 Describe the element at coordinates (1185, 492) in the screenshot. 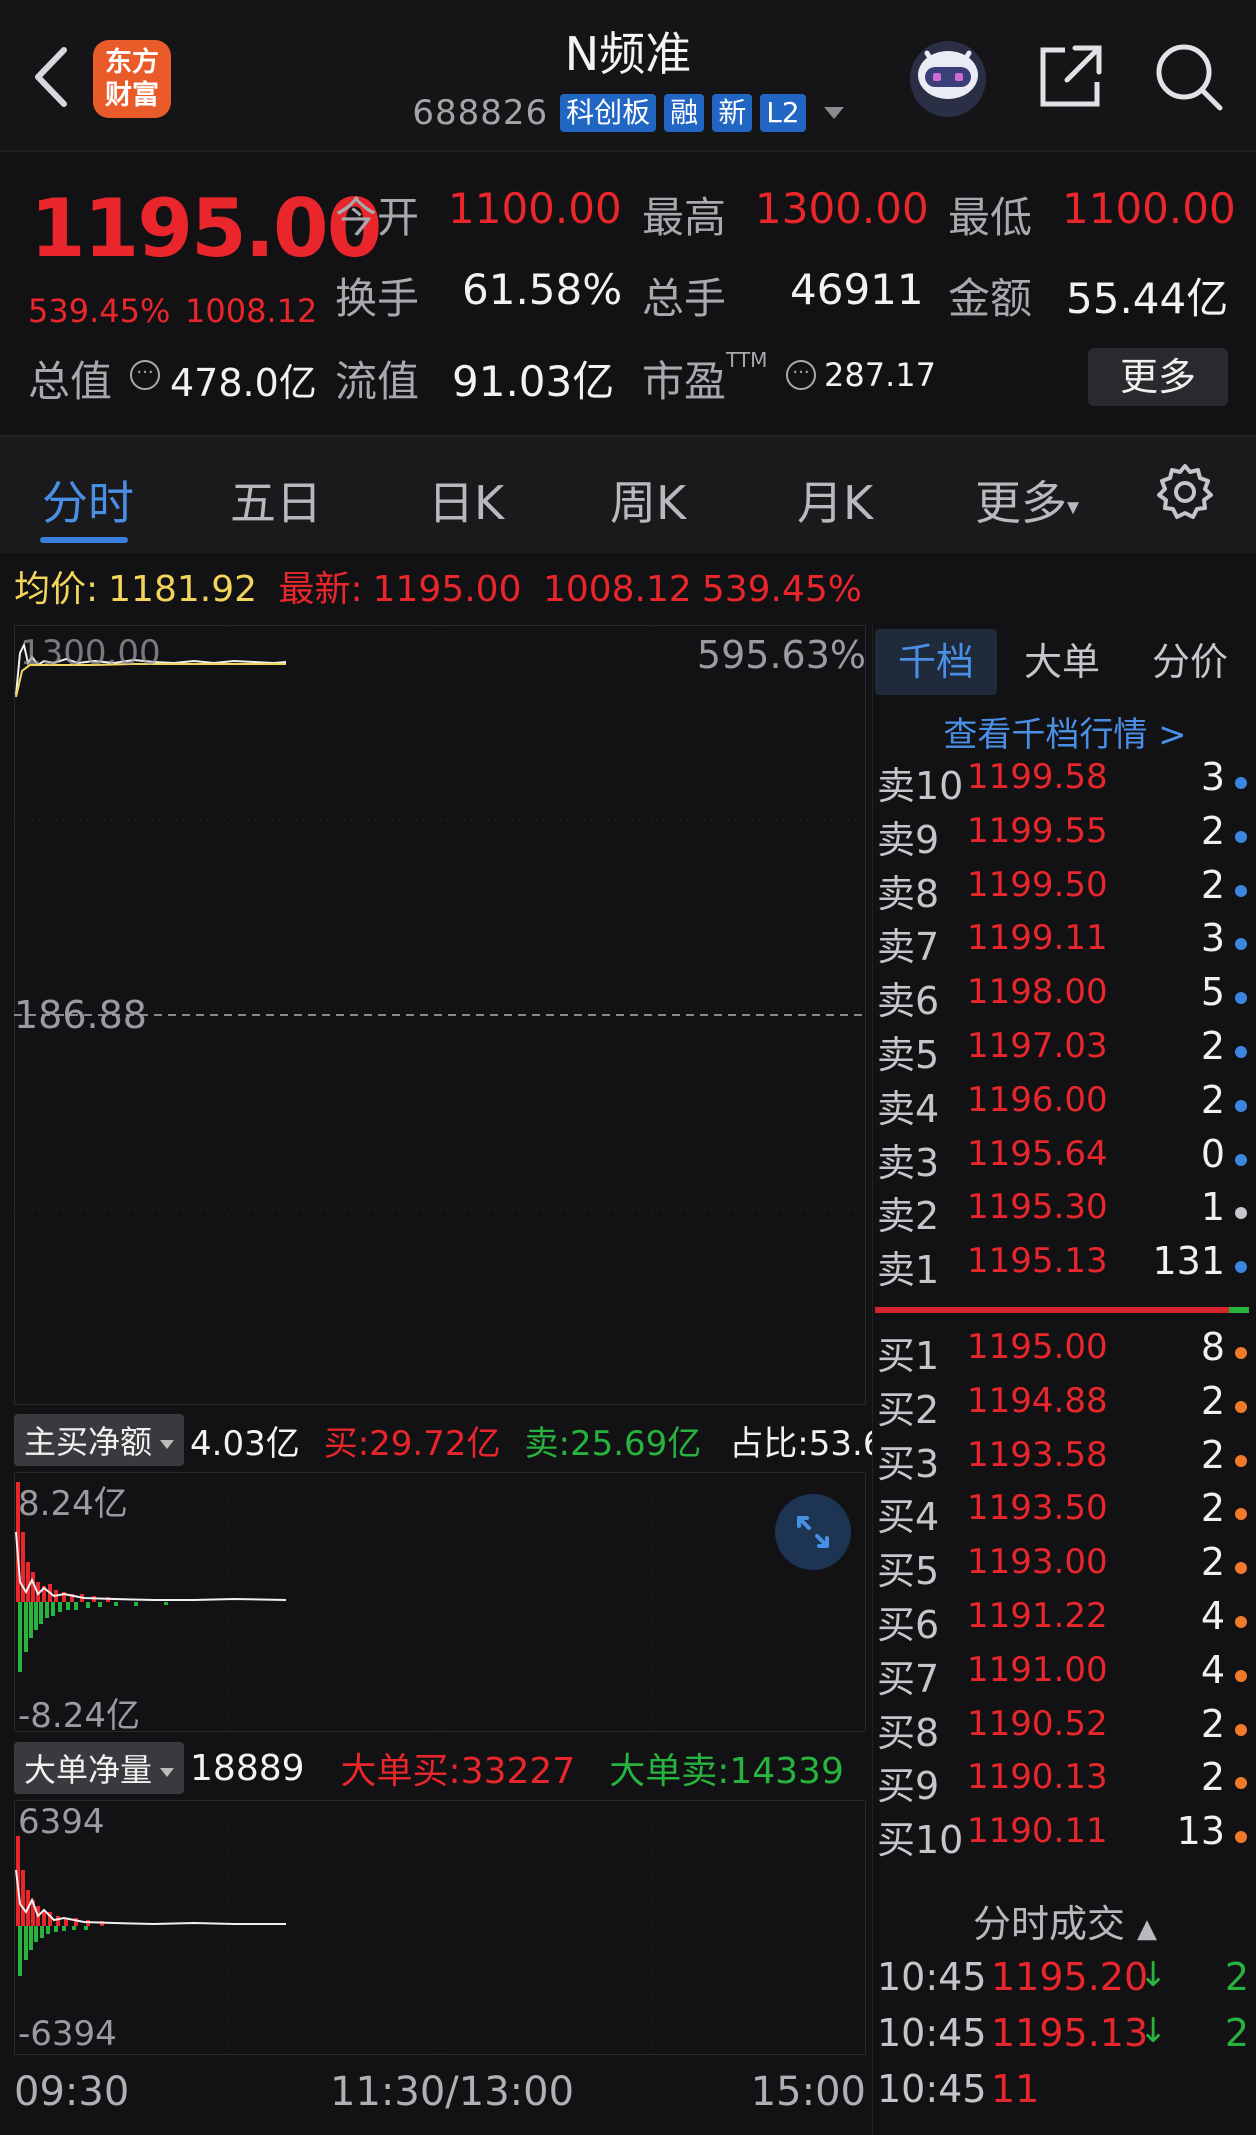

I see `settings-gear-icon` at that location.